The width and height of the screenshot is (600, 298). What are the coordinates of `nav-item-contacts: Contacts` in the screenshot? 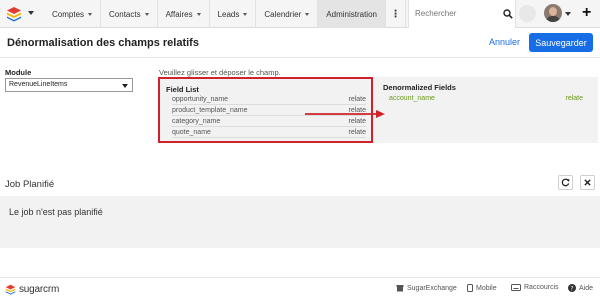 It's located at (129, 14).